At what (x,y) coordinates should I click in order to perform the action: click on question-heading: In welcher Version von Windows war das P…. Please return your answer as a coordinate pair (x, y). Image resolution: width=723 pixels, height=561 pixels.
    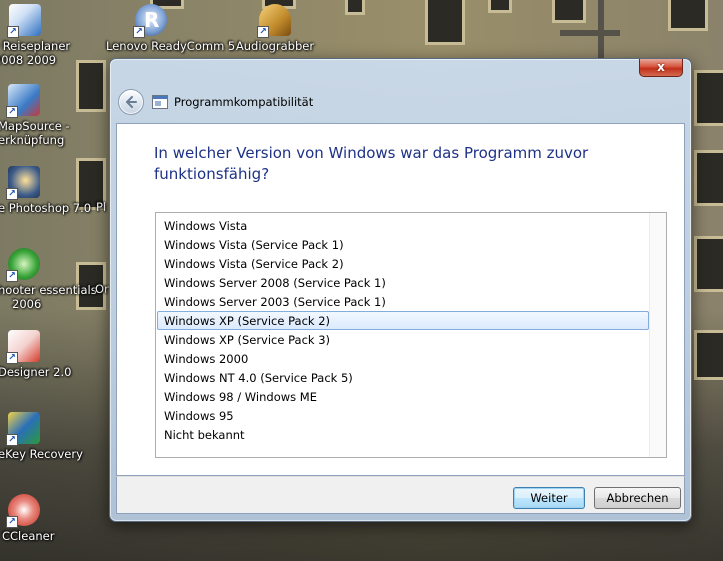
    Looking at the image, I should click on (371, 163).